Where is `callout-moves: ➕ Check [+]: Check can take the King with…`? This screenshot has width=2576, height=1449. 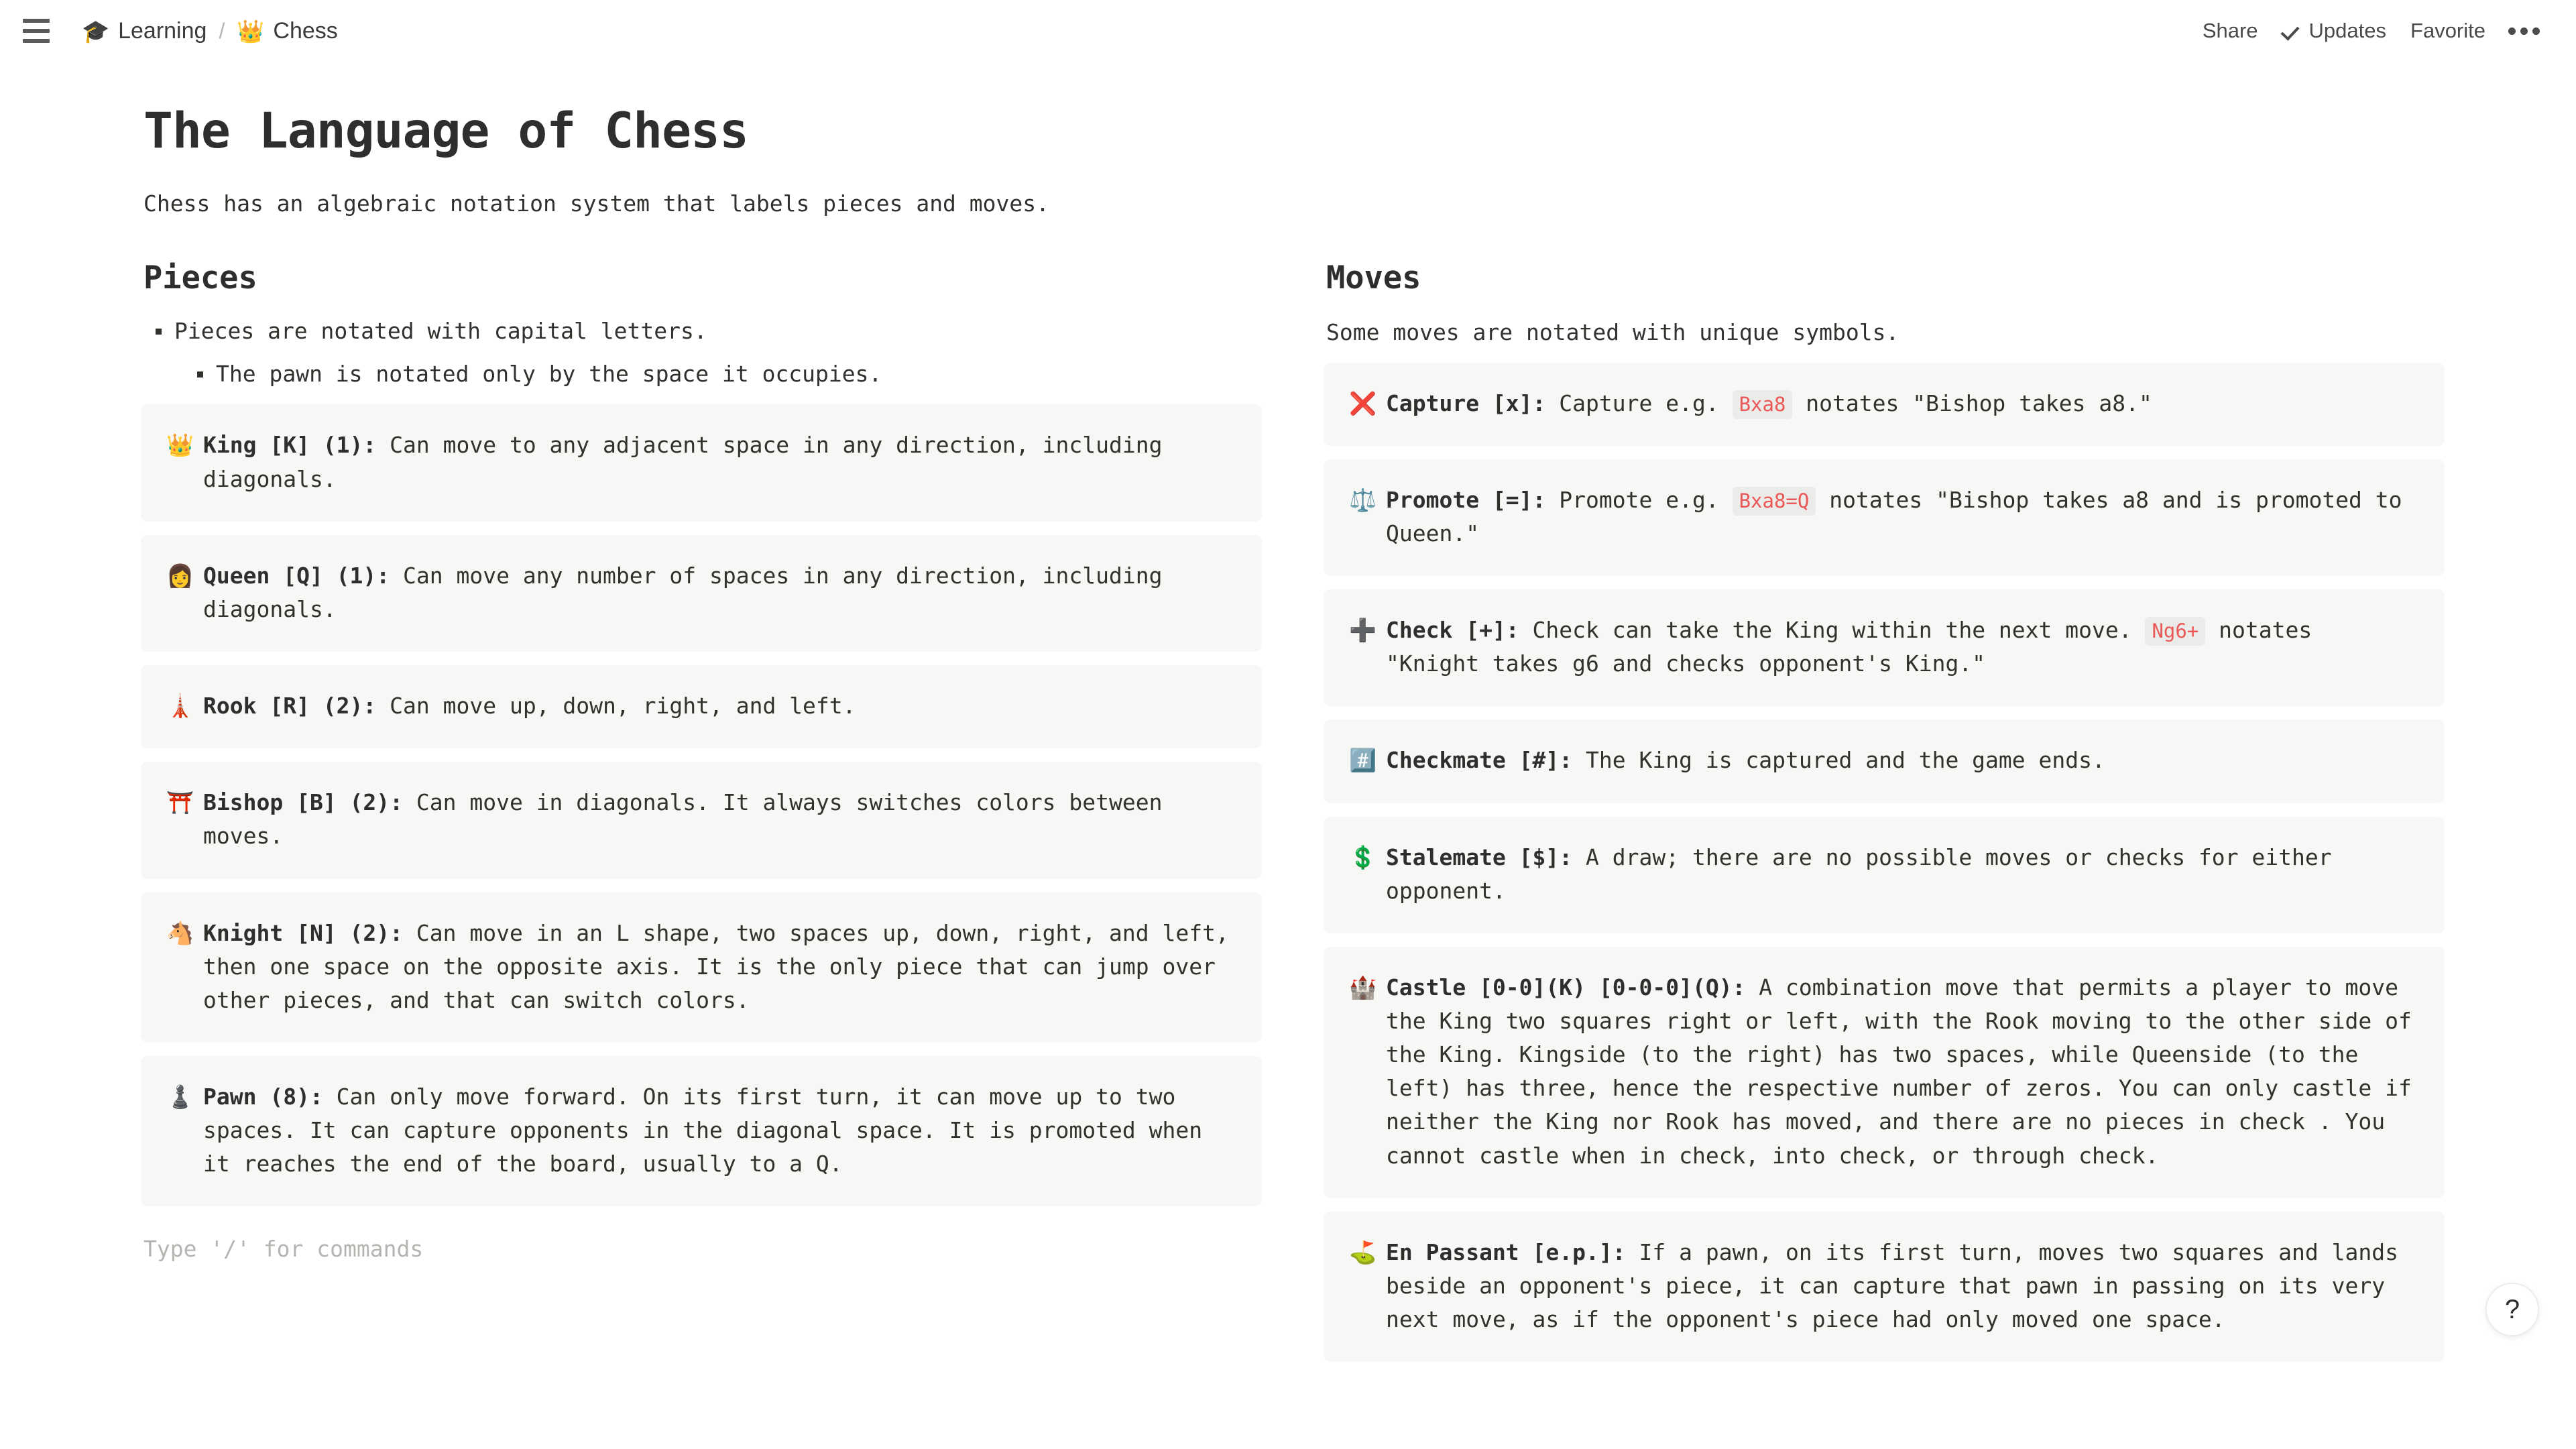
callout-moves: ➕ Check [+]: Check can take the King with… is located at coordinates (1884, 648).